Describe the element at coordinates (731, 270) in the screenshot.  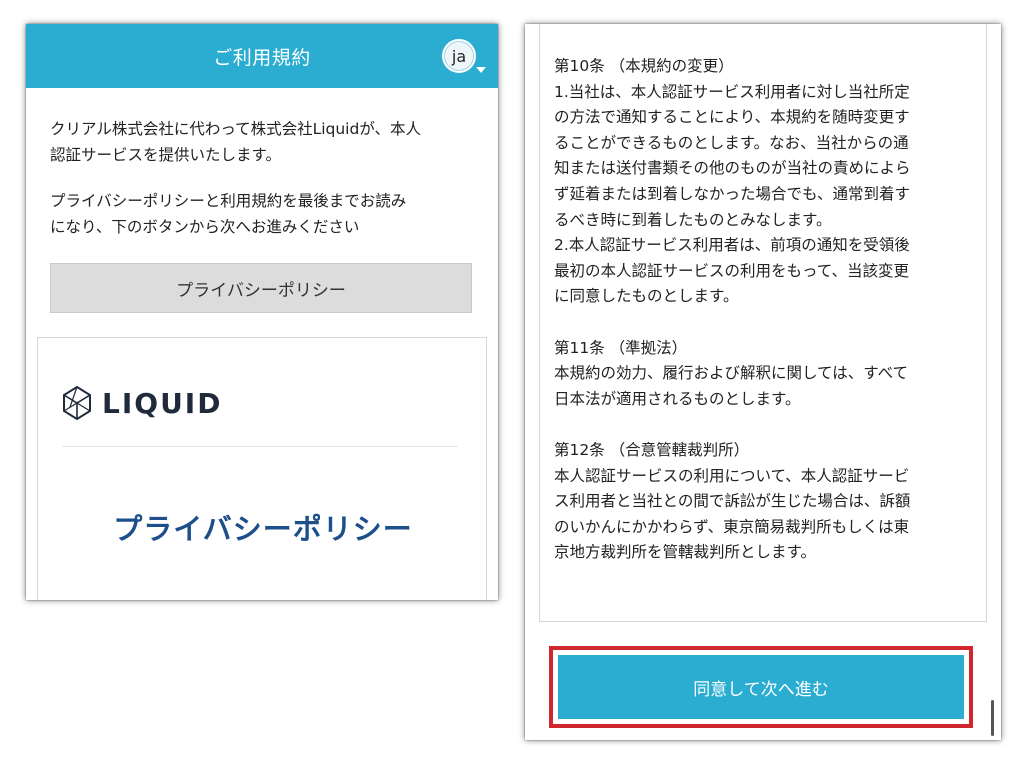
I see `terms-line: 最初の本人認証サービスの利用をもって、当該変更` at that location.